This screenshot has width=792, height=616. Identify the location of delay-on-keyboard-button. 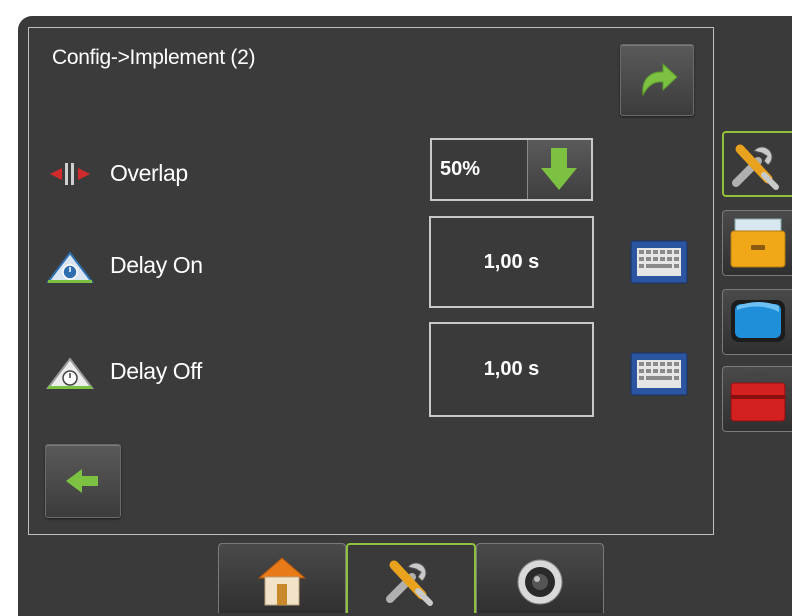
(659, 262).